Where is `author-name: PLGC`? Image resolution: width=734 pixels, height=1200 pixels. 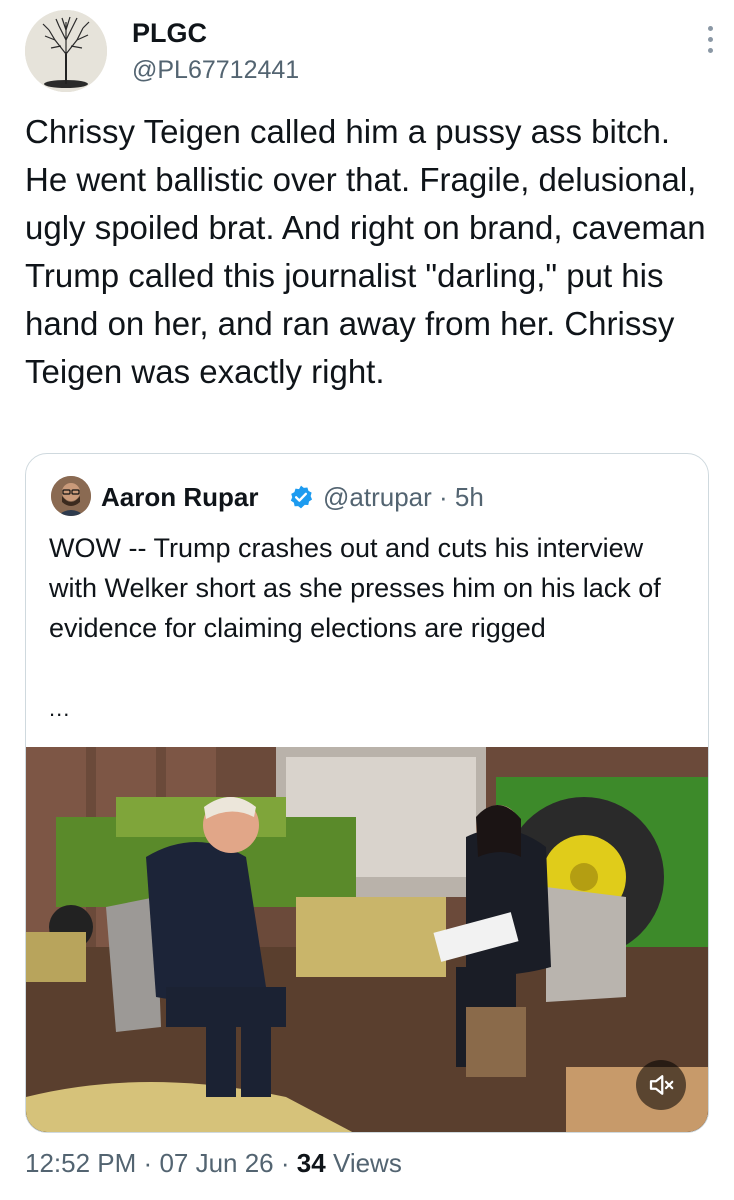 author-name: PLGC is located at coordinates (169, 33).